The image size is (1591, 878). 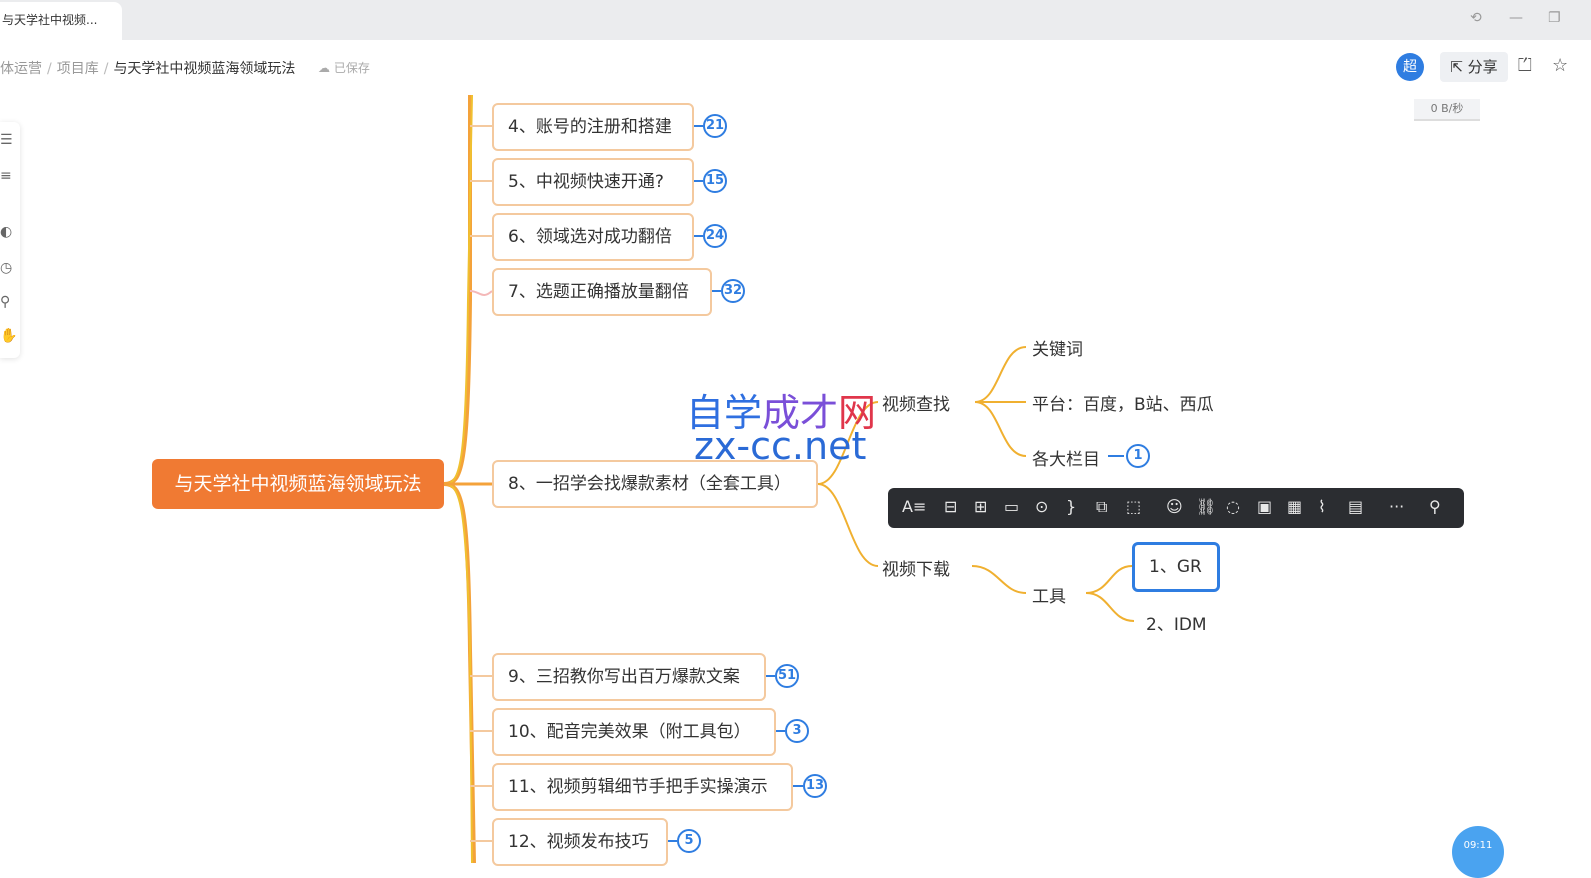 What do you see at coordinates (787, 676) in the screenshot?
I see `collapsed-count-badge: 51` at bounding box center [787, 676].